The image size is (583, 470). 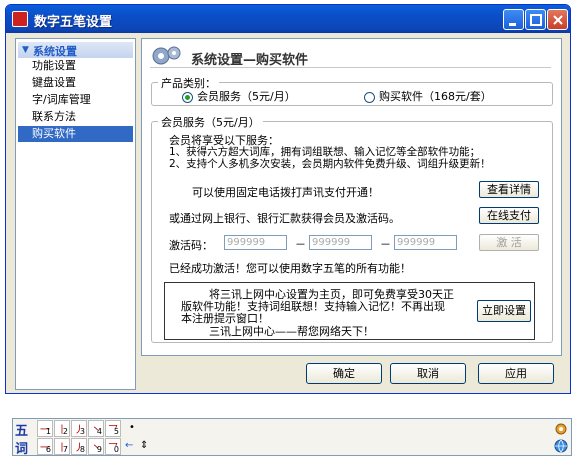 I want to click on radio-buy-software: 购买软件（168元/套）, so click(x=428, y=96).